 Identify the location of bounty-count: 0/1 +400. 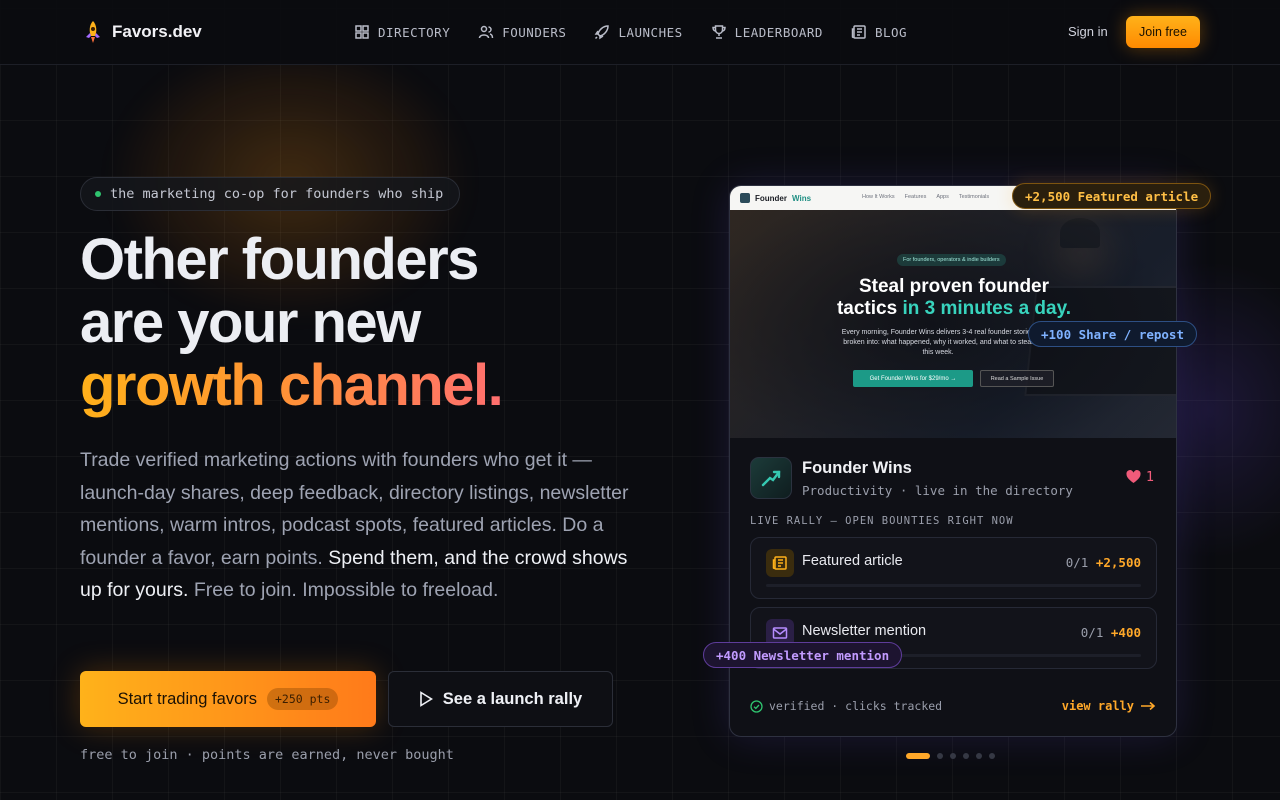
(1111, 632).